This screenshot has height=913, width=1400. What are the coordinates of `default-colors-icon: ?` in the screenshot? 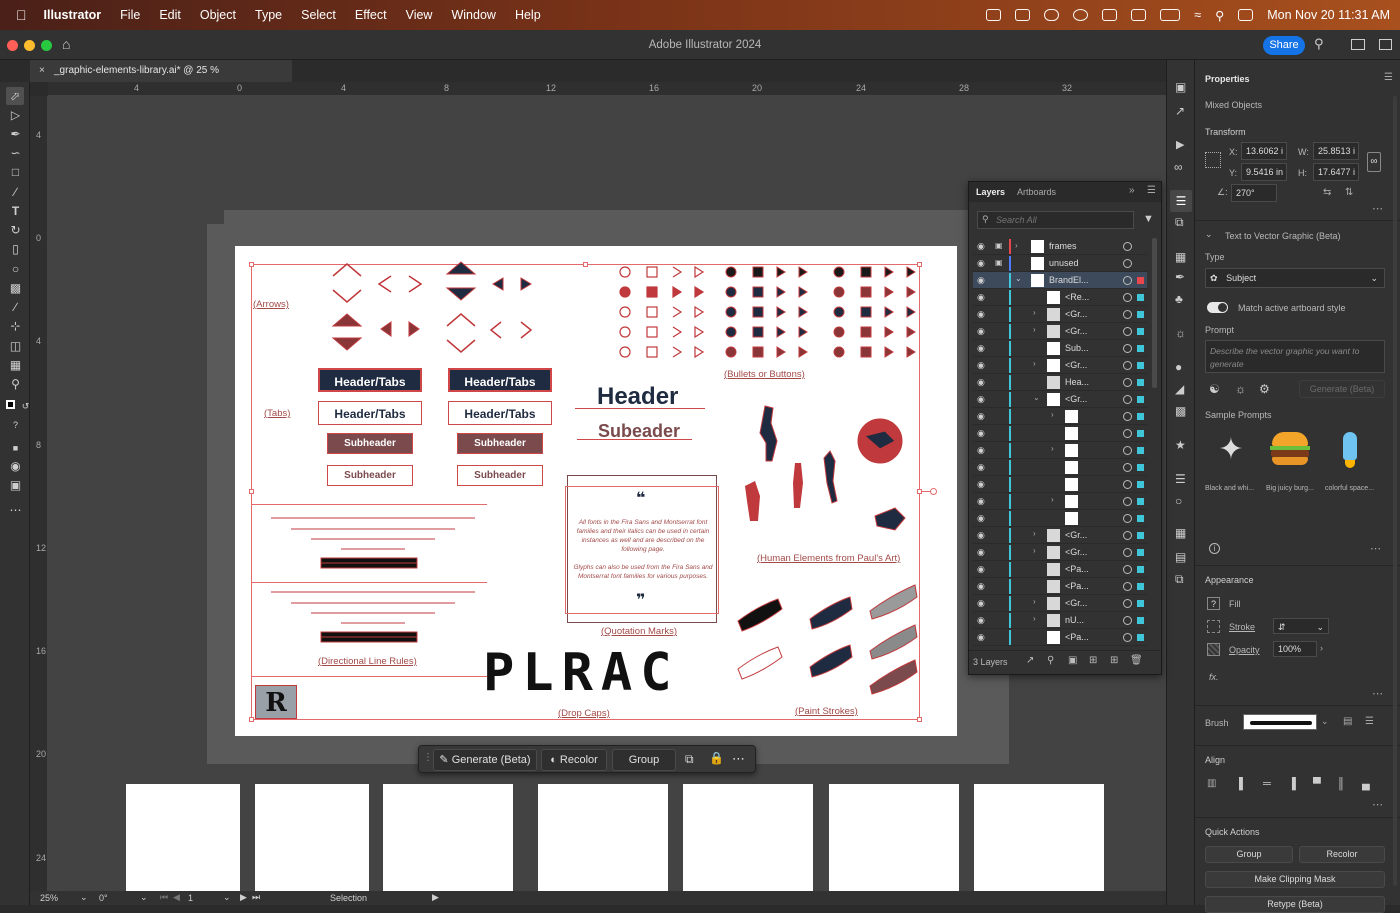 It's located at (15, 425).